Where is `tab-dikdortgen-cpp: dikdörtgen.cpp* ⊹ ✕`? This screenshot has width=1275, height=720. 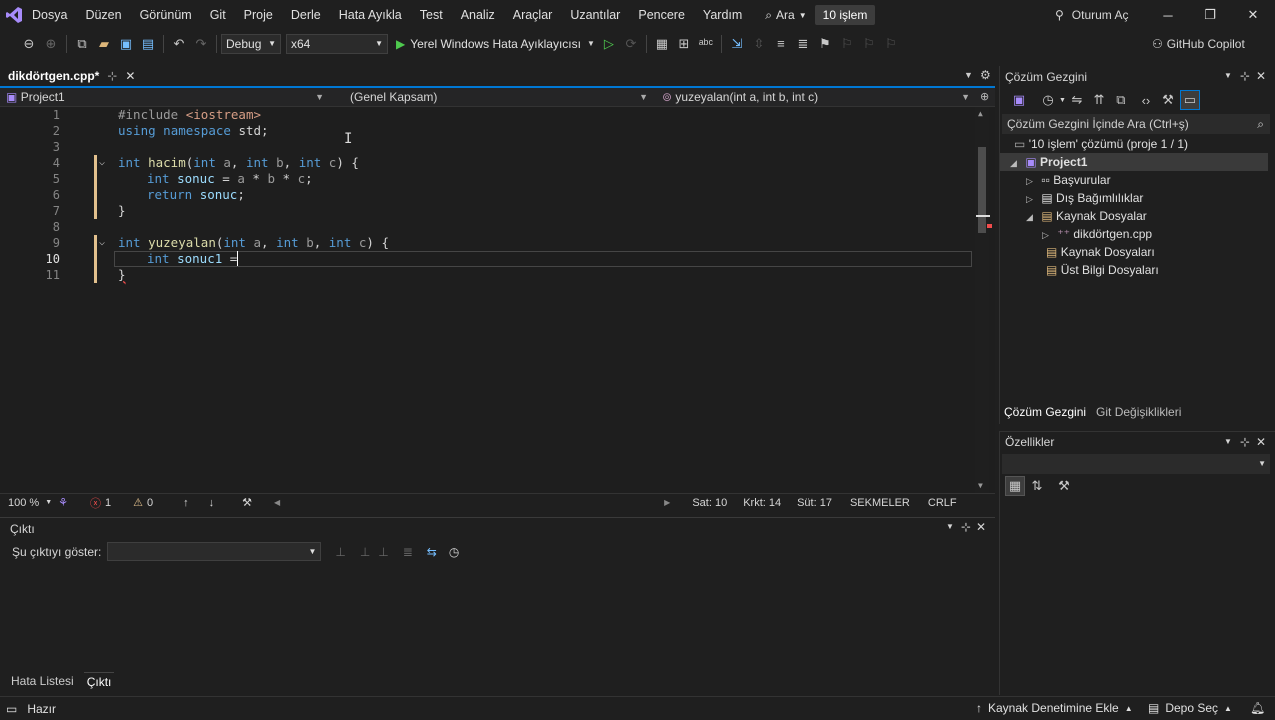 tab-dikdortgen-cpp: dikdörtgen.cpp* ⊹ ✕ is located at coordinates (71, 76).